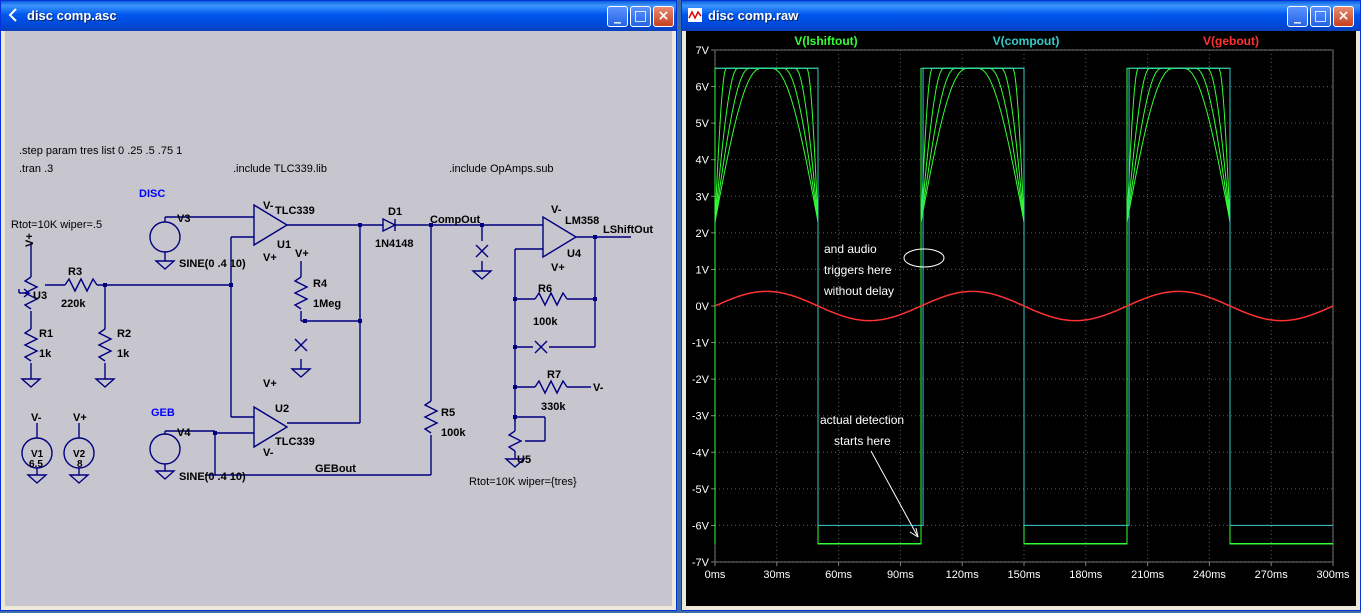 The width and height of the screenshot is (1361, 613). What do you see at coordinates (701, 453) in the screenshot?
I see `y-tick-label: -4V` at bounding box center [701, 453].